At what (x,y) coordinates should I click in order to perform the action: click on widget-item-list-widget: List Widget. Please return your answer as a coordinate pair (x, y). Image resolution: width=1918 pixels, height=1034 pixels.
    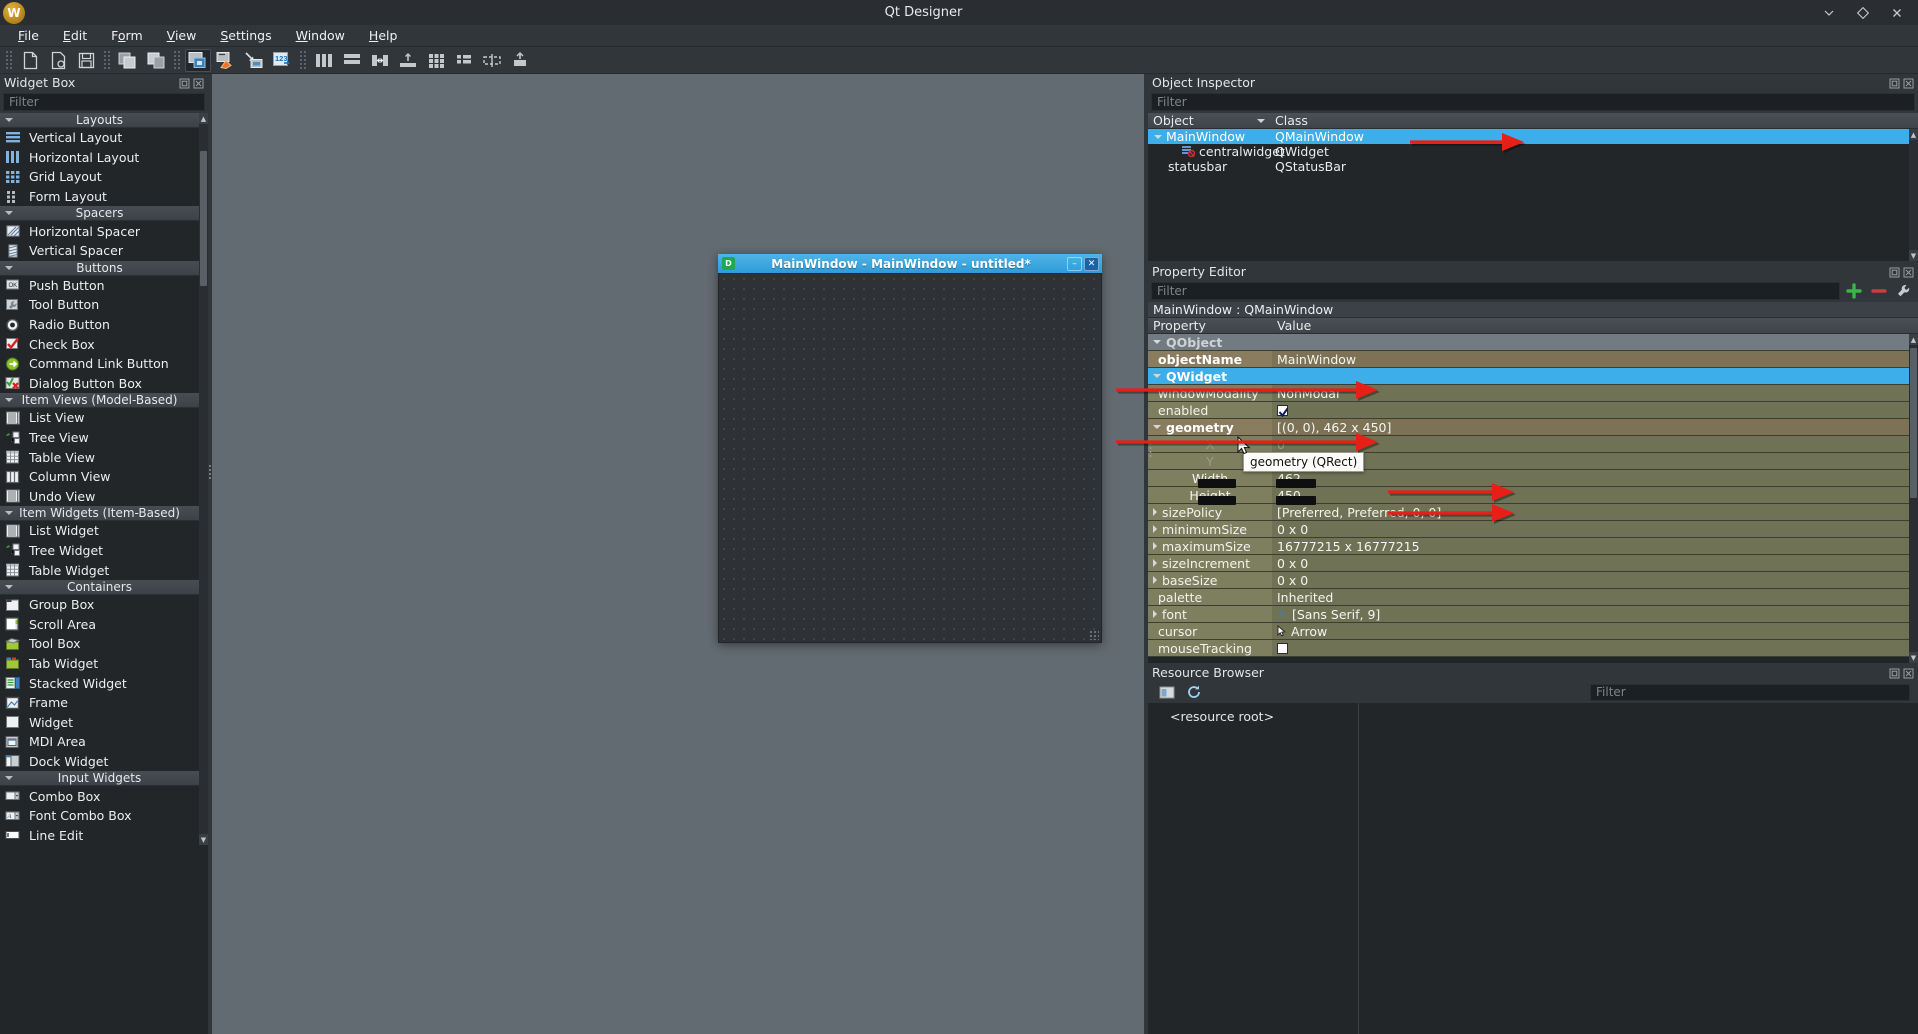
    Looking at the image, I should click on (99, 531).